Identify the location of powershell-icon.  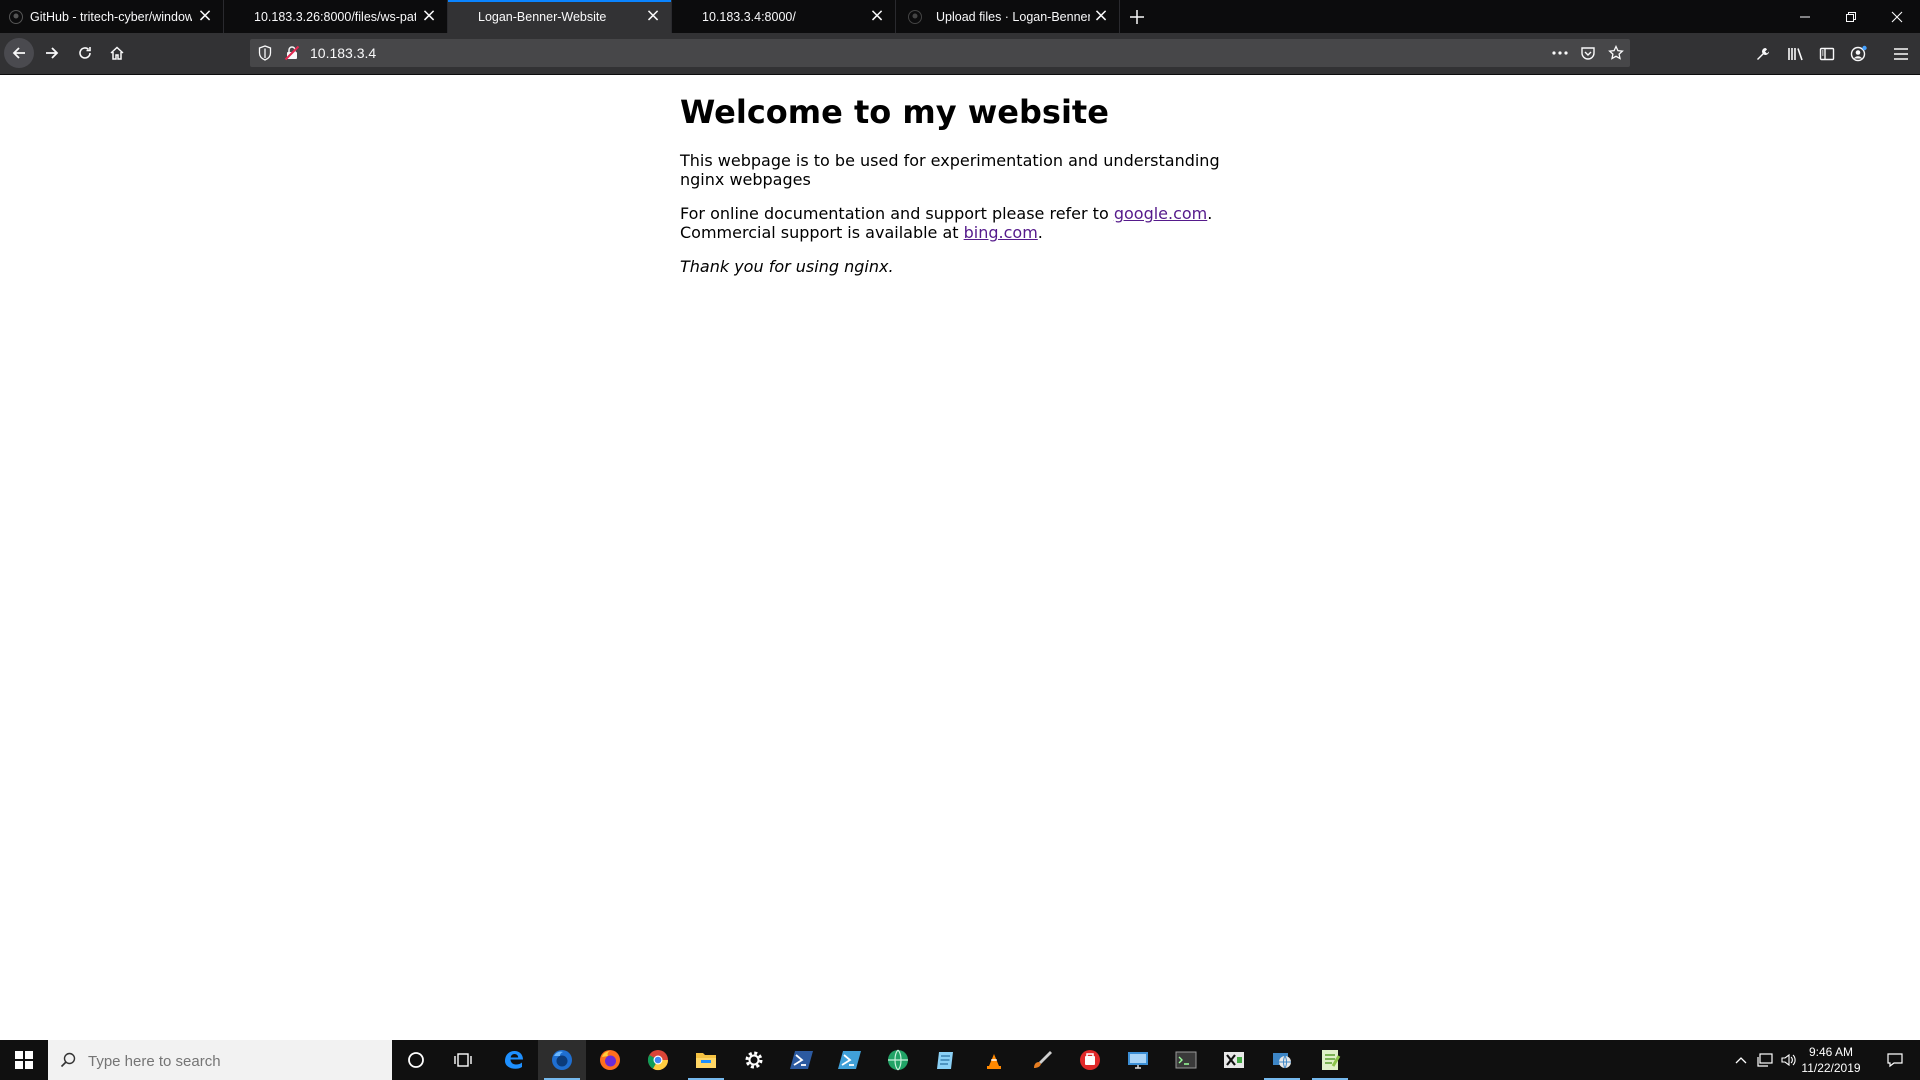
(801, 1060).